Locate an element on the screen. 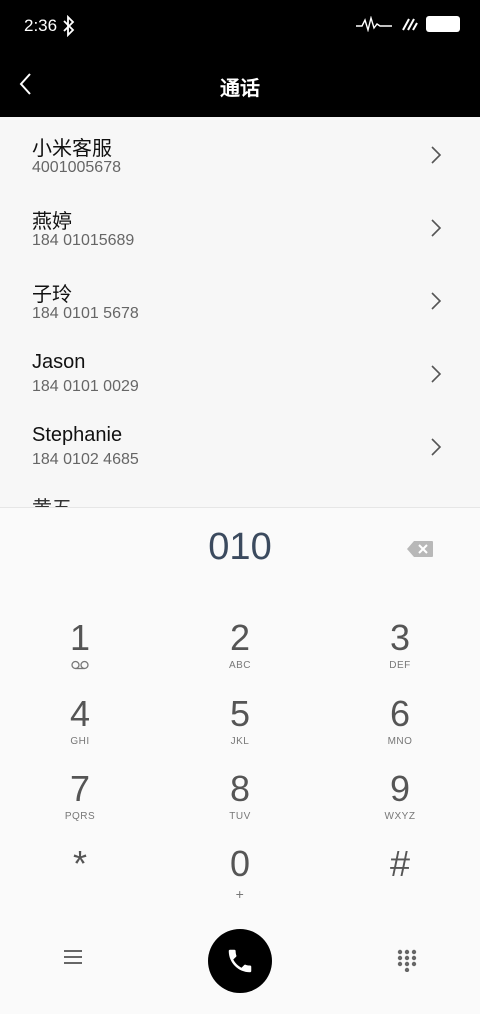  key-7: 7 PQRS is located at coordinates (80, 804).